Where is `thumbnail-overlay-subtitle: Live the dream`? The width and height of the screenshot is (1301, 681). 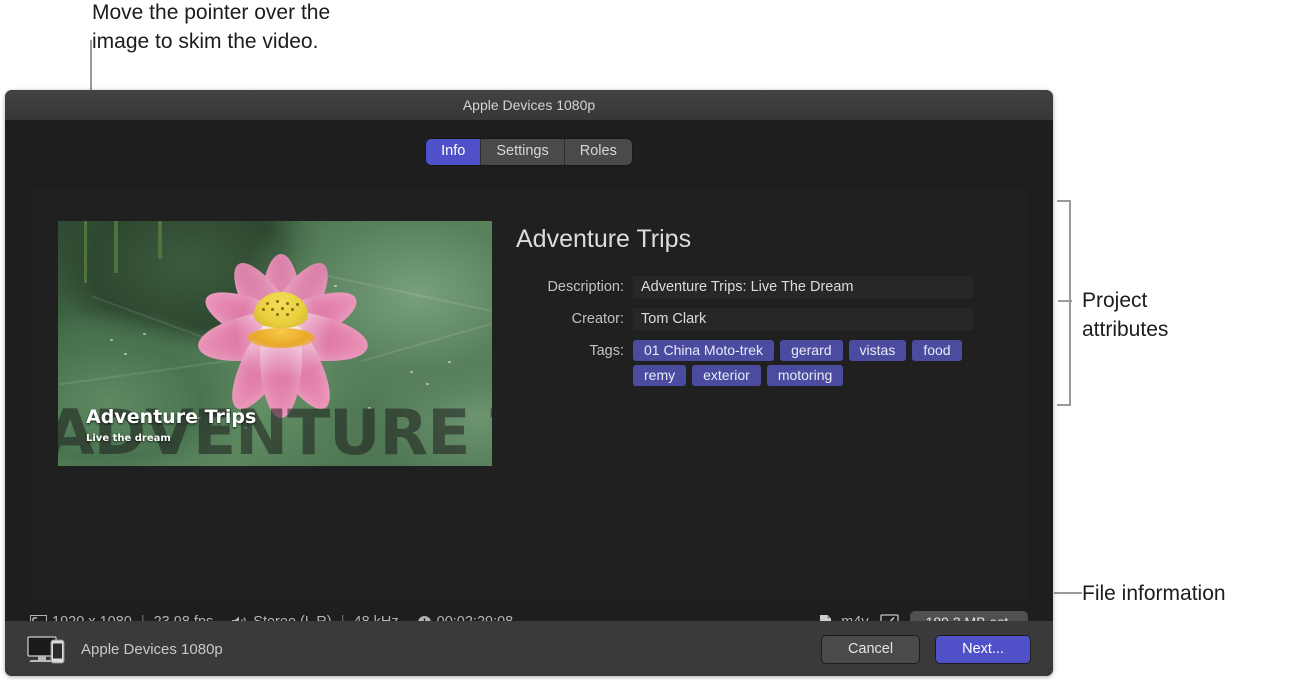 thumbnail-overlay-subtitle: Live the dream is located at coordinates (128, 438).